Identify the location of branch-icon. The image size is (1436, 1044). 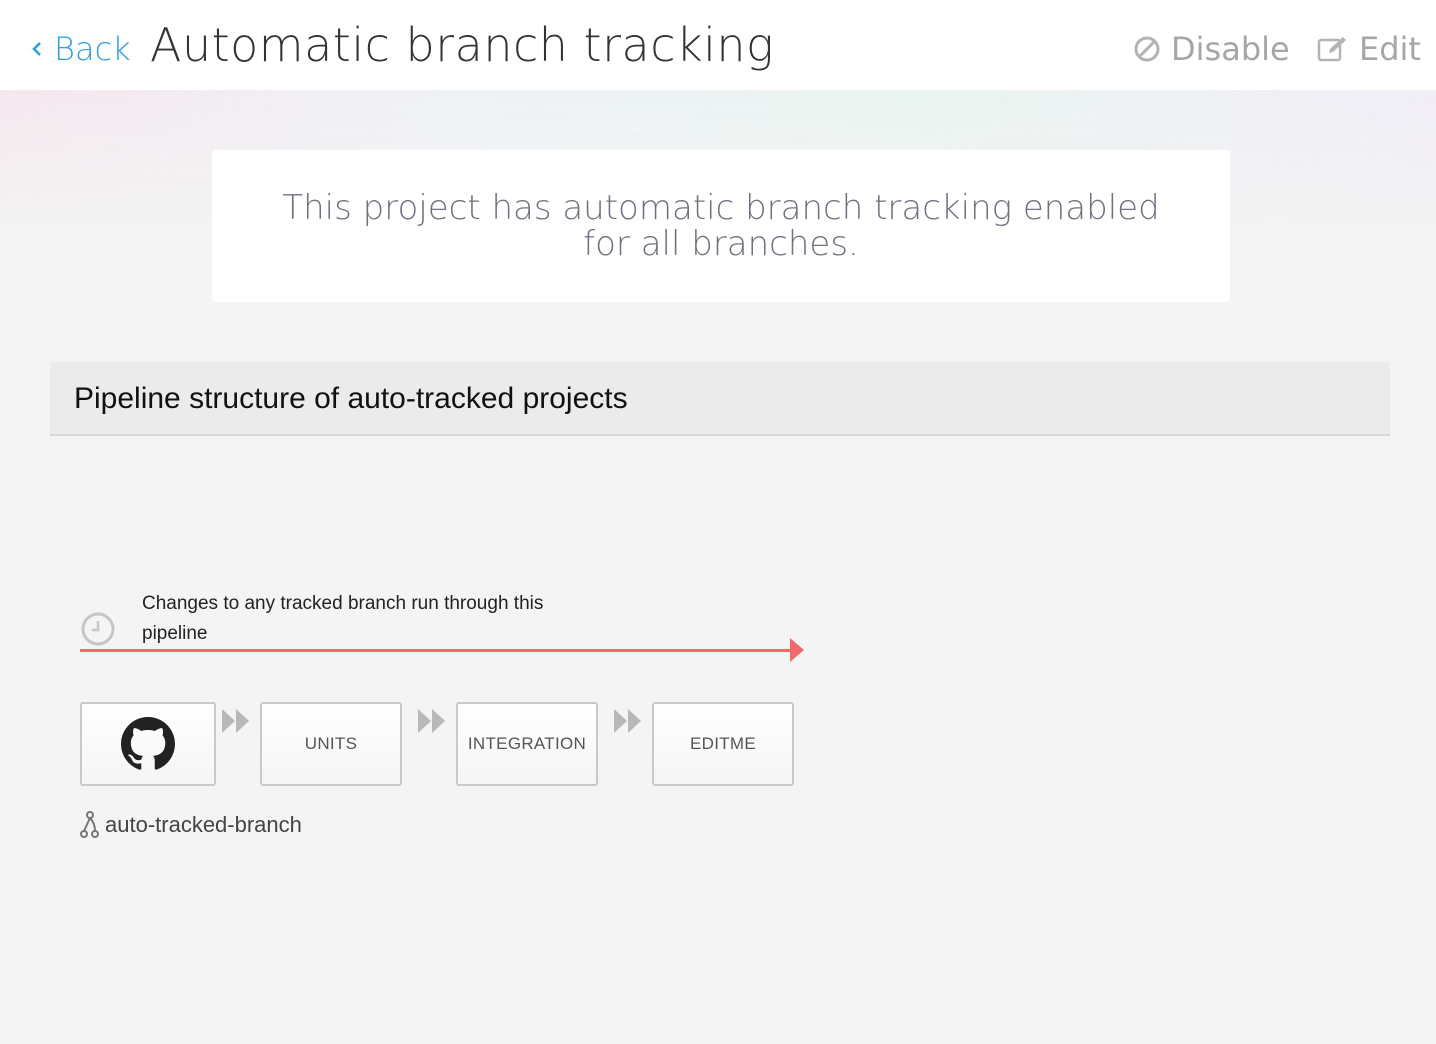
(89, 824).